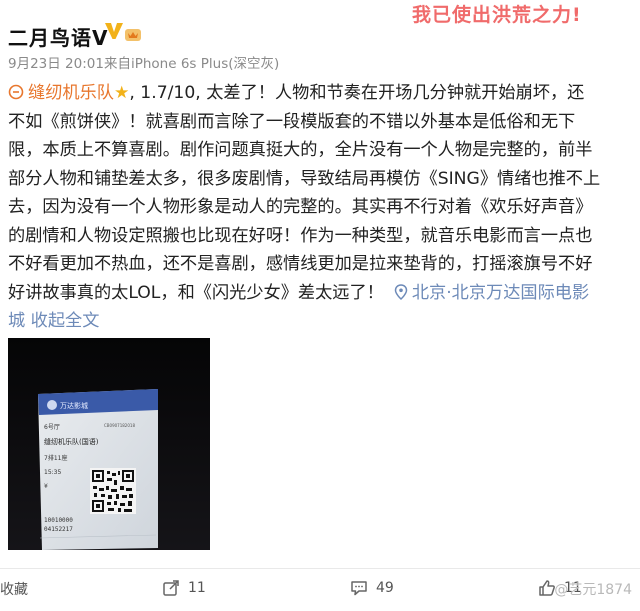 The height and width of the screenshot is (611, 640). Describe the element at coordinates (320, 589) in the screenshot. I see `post-action-bar: 收藏 11 49 11 @艺元1874` at that location.